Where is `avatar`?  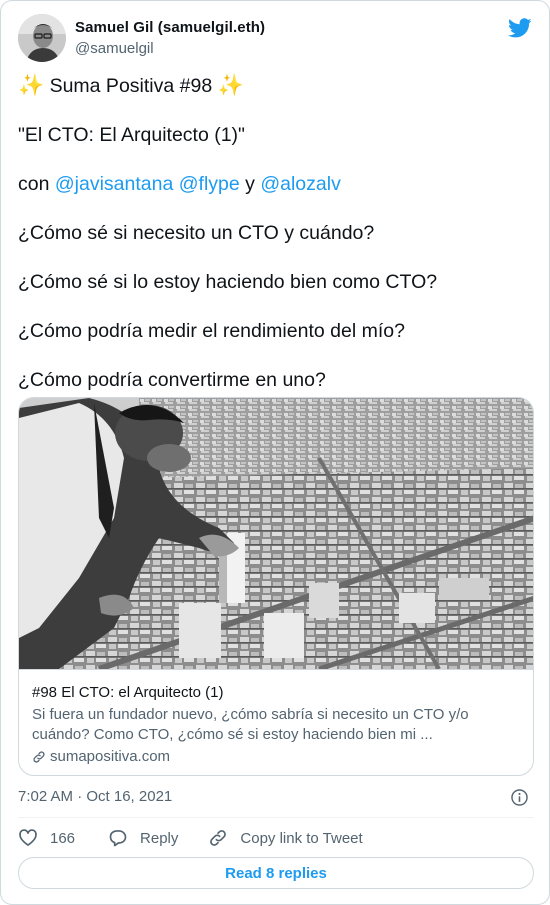
avatar is located at coordinates (42, 38).